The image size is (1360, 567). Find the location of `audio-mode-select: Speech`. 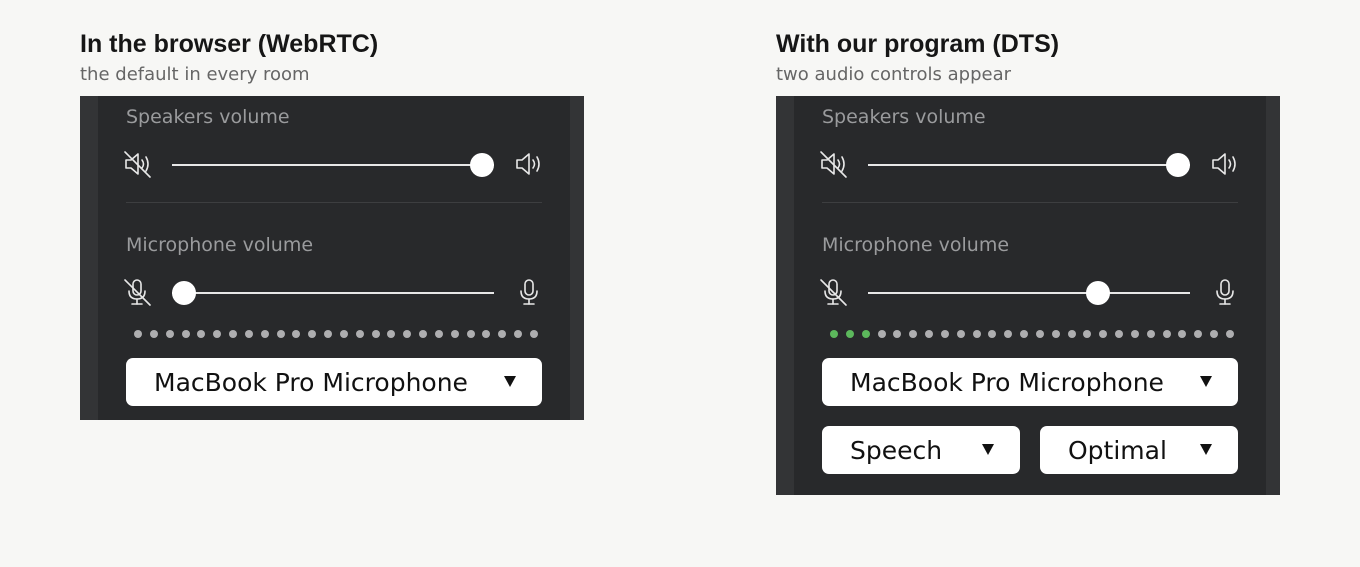

audio-mode-select: Speech is located at coordinates (921, 450).